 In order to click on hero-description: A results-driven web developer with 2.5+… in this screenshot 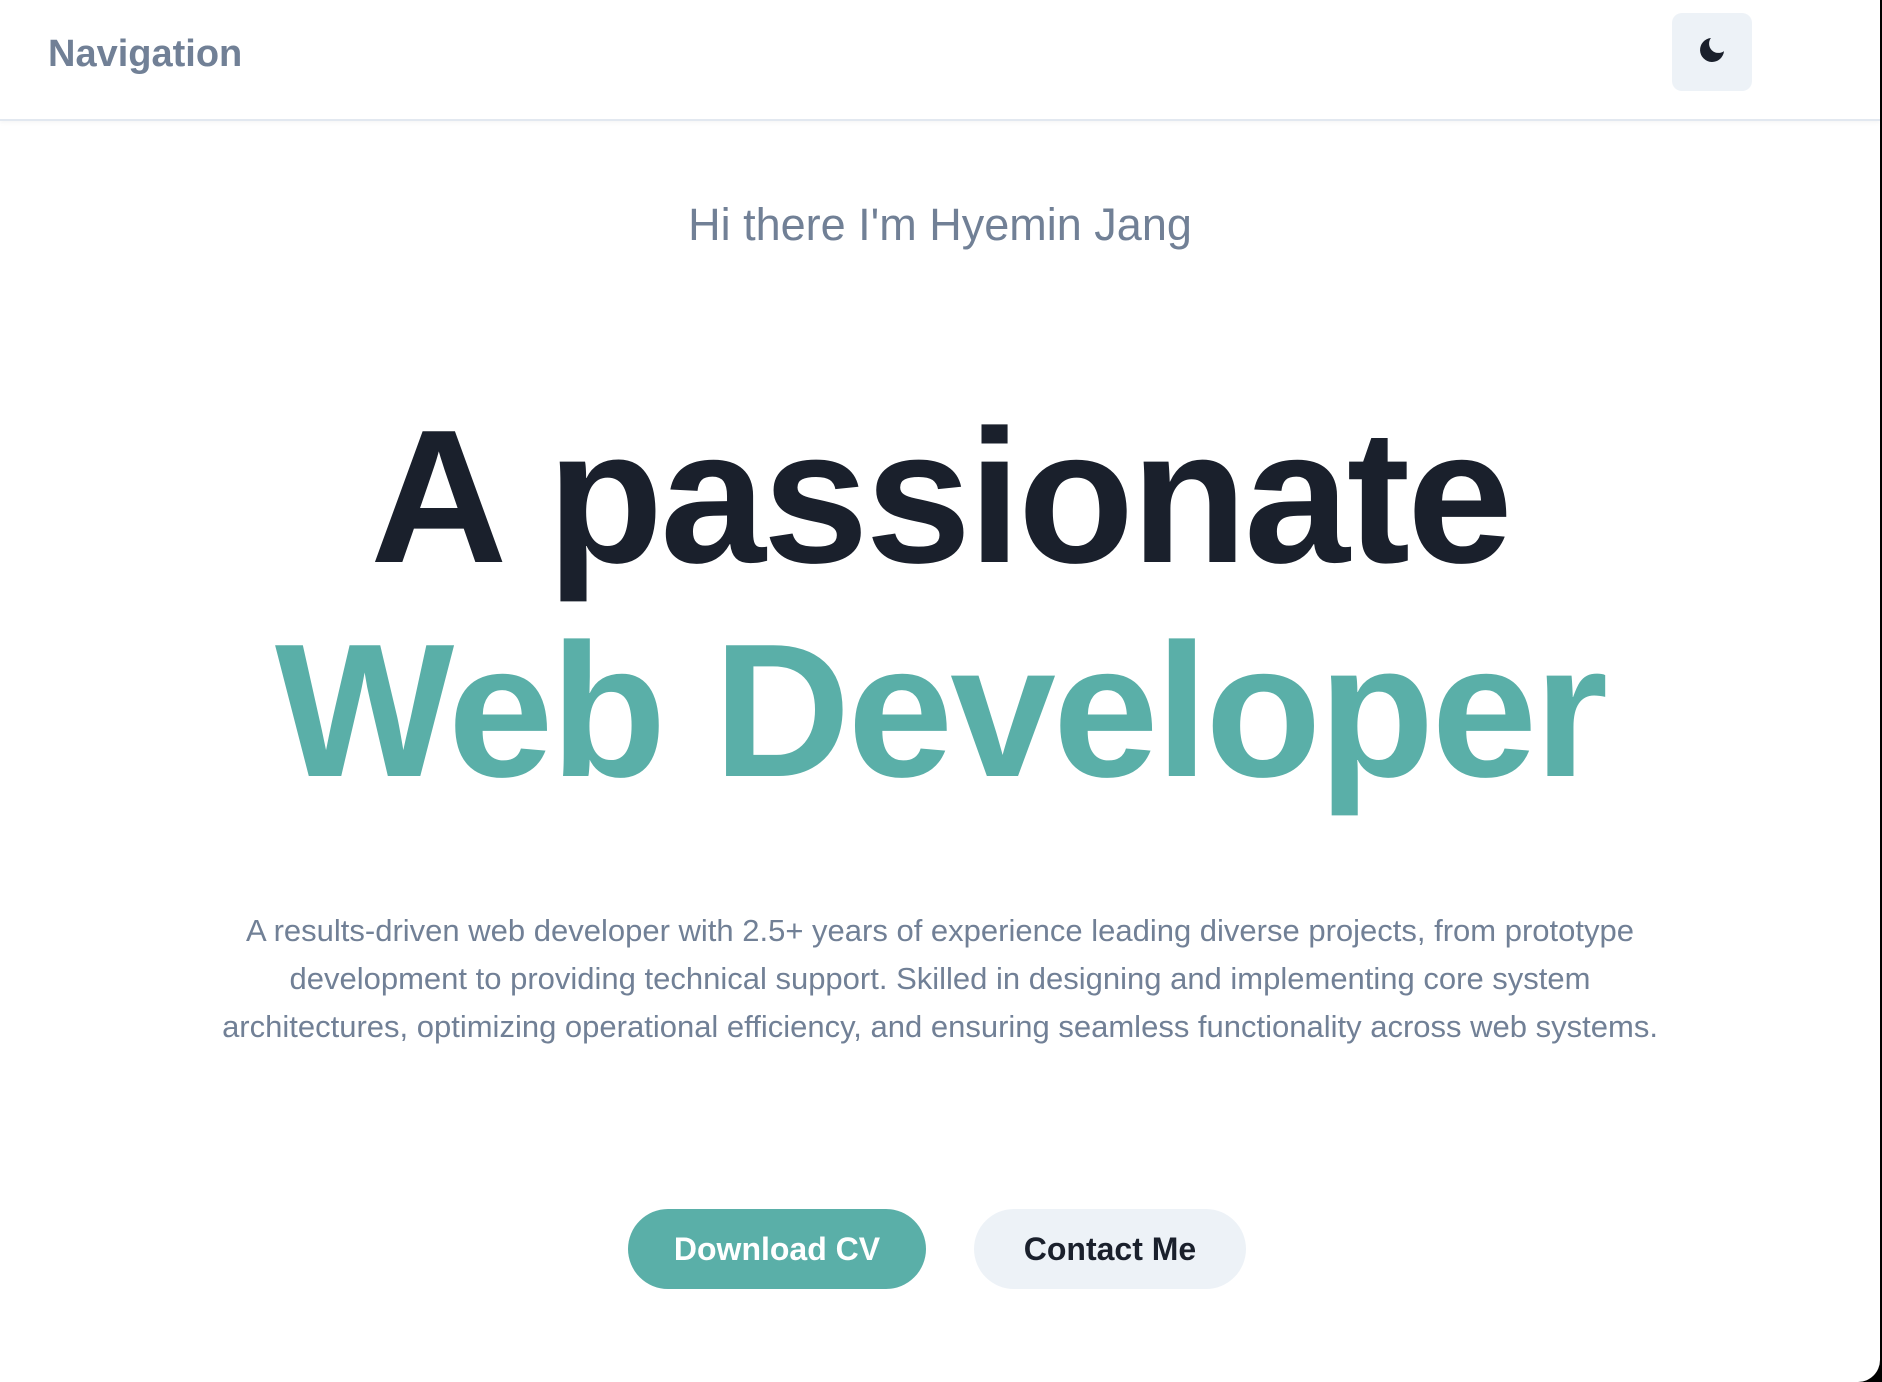, I will do `click(940, 978)`.